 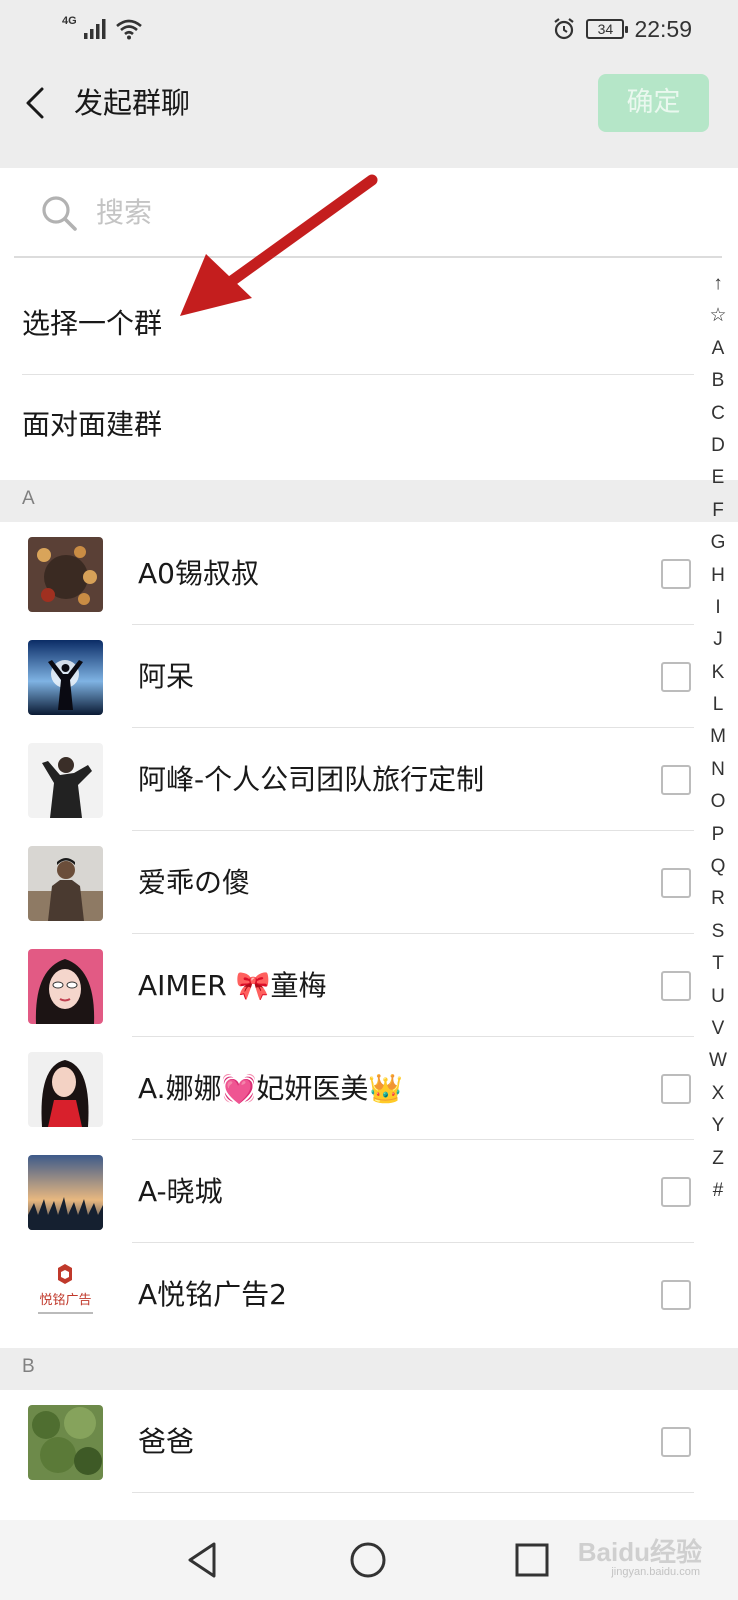 I want to click on index-letter: K, so click(x=718, y=673).